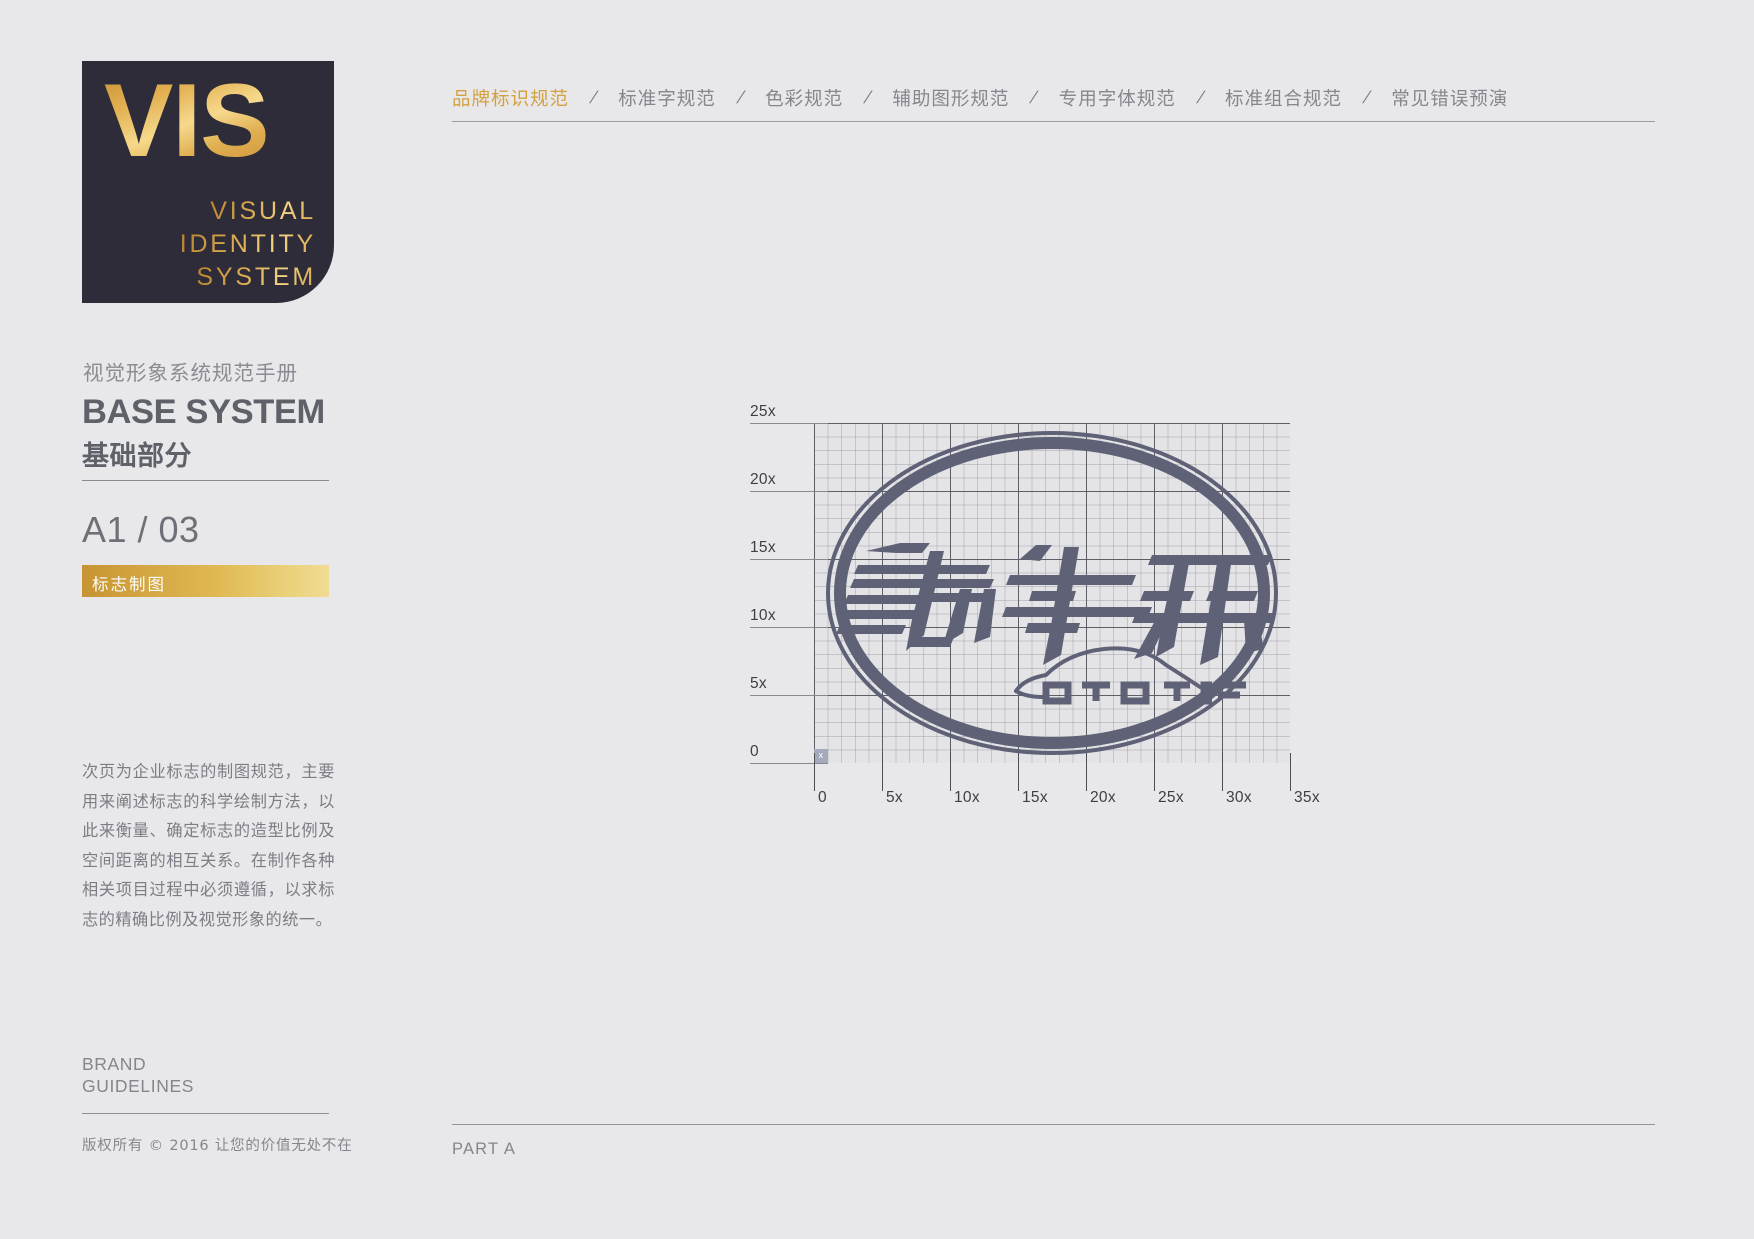 Image resolution: width=1754 pixels, height=1239 pixels. I want to click on vis-badge-sub-identity: IDENTITY, so click(247, 244).